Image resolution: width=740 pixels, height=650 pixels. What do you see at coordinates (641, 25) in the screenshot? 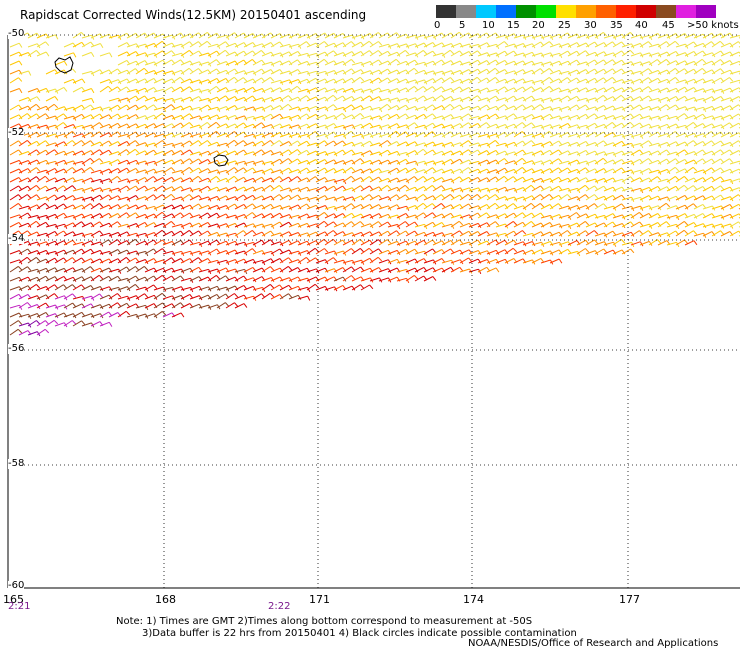
I see `colorbar-label-40: 40` at bounding box center [641, 25].